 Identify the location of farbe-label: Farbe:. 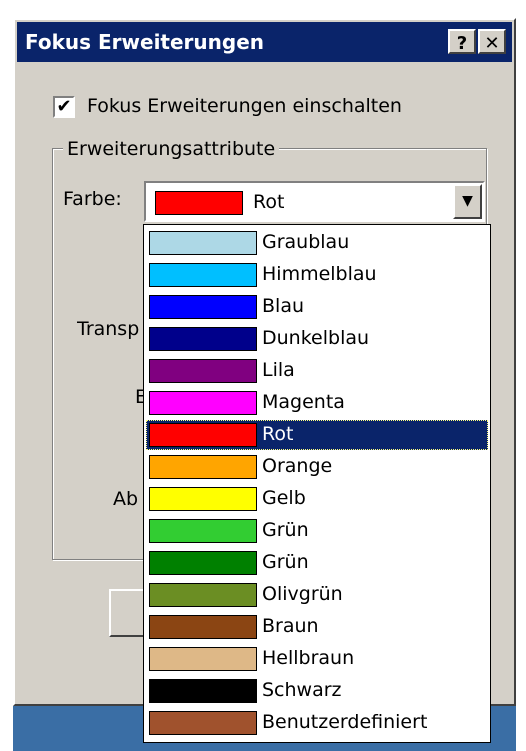
(92, 199).